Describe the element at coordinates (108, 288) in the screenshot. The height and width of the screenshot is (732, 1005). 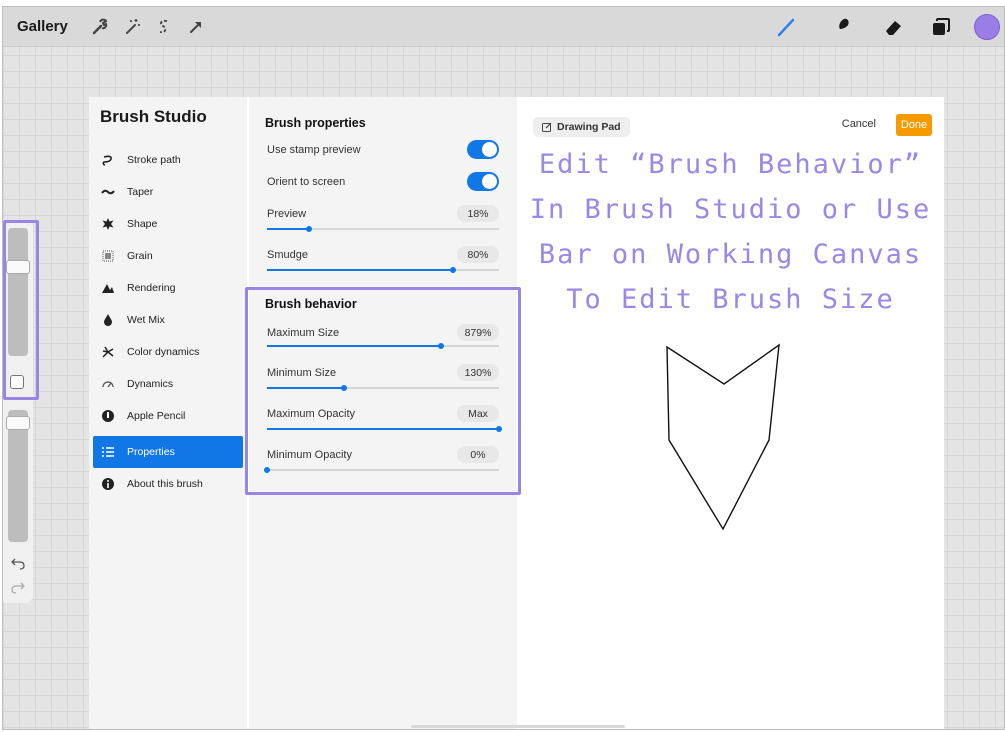
I see `rendering-icon` at that location.